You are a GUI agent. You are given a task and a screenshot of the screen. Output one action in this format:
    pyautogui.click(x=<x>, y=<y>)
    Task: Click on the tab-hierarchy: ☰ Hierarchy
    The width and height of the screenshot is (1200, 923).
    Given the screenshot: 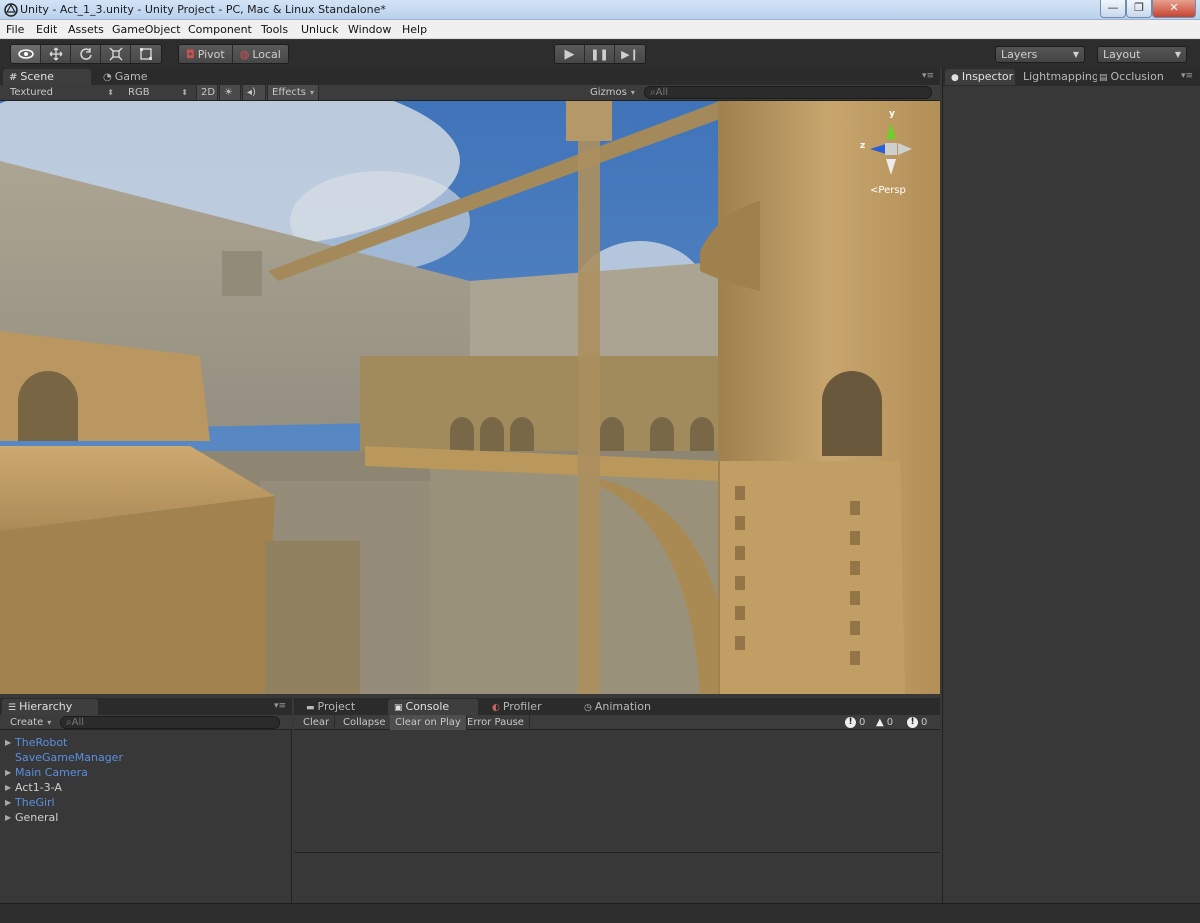 What is the action you would take?
    pyautogui.click(x=50, y=707)
    